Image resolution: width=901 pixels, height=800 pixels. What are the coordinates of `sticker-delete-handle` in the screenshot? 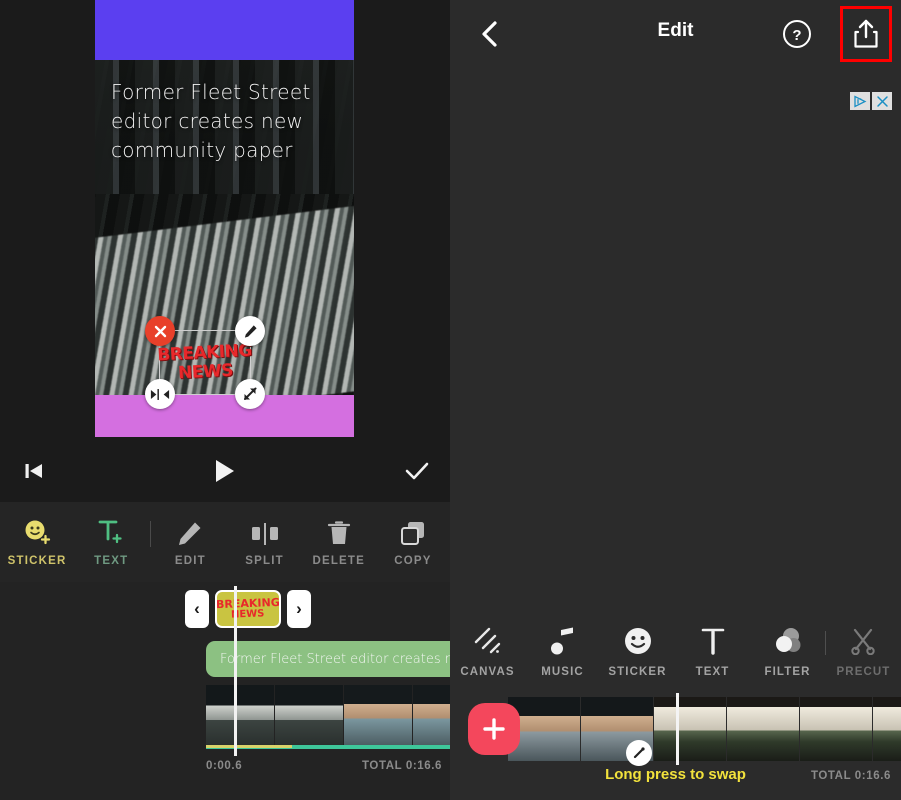 It's located at (160, 331).